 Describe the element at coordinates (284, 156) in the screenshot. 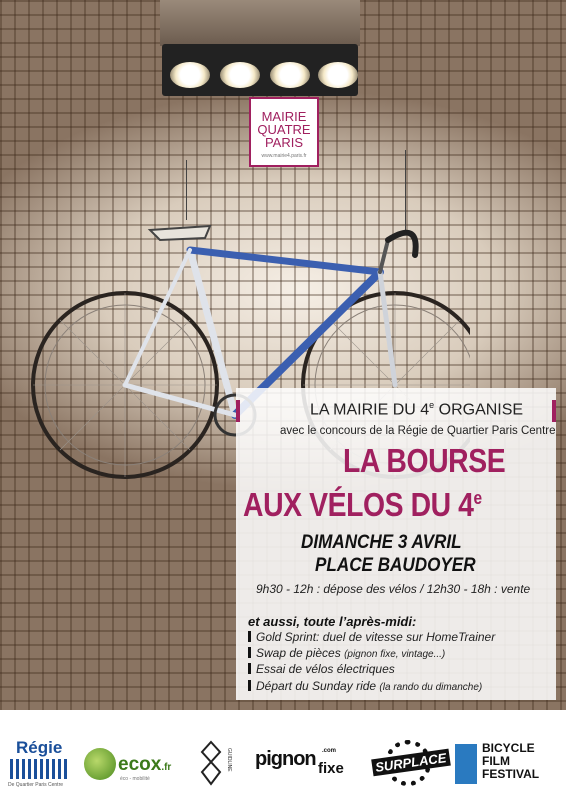

I see `logo-url: www.mairie4.paris.fr` at that location.